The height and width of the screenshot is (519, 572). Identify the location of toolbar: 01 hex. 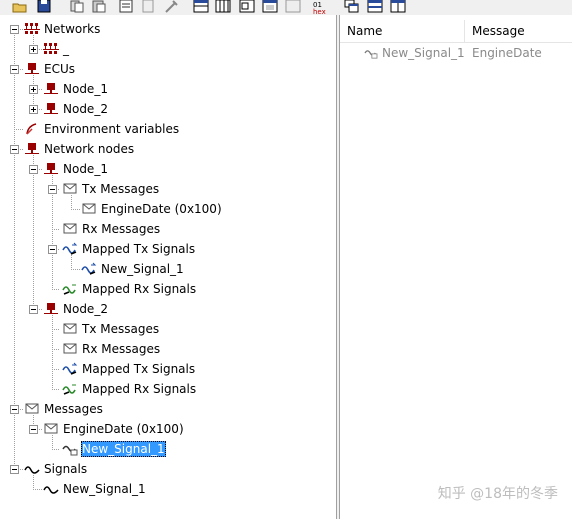
(286, 7).